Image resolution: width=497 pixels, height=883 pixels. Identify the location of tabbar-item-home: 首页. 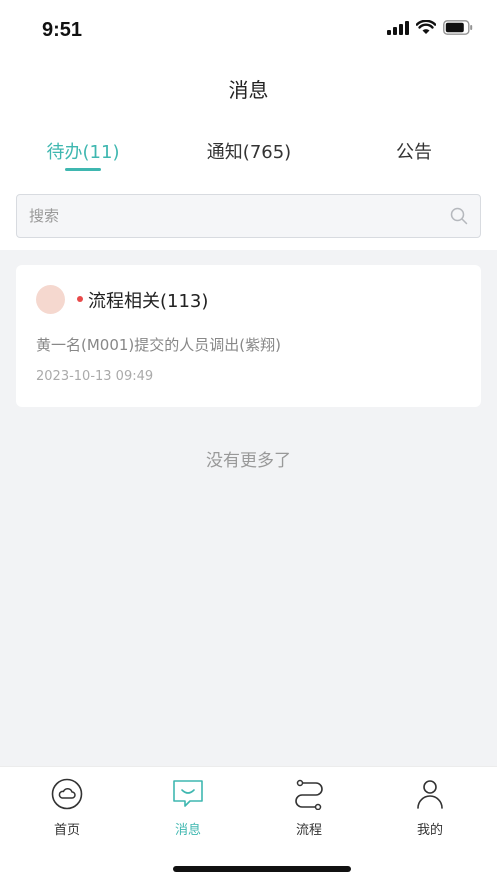
(67, 812).